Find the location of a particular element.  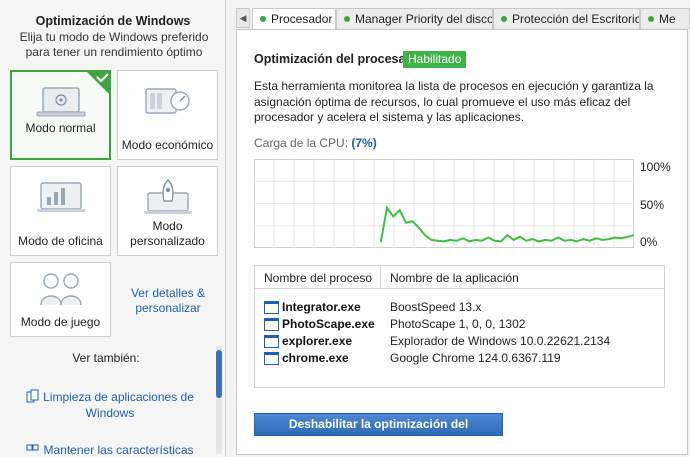

tab-disk-priority: Manager Priority del disco is located at coordinates (414, 18).